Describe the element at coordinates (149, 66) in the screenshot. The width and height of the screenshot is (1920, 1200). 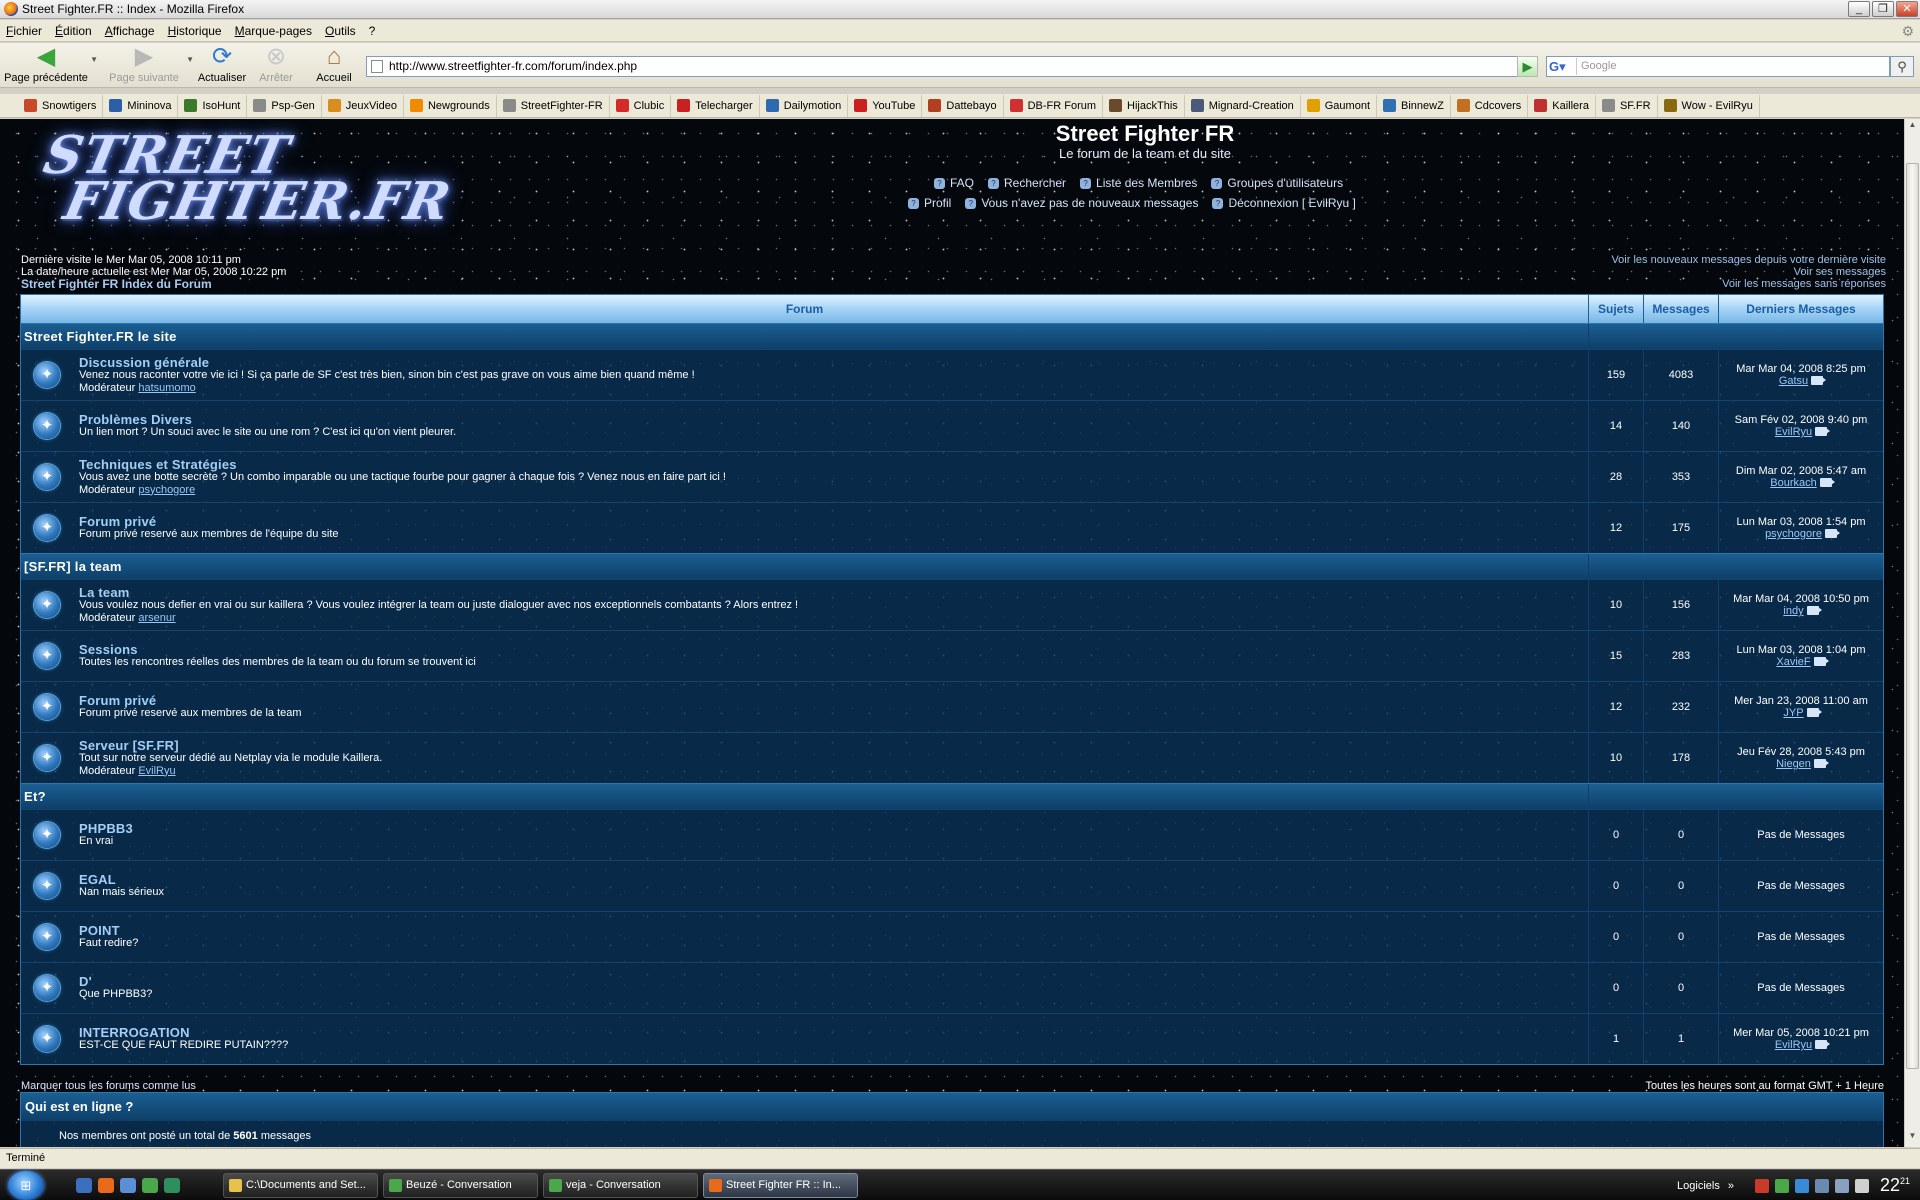
I see `forward-button: ▶ Page suivante ▼` at that location.